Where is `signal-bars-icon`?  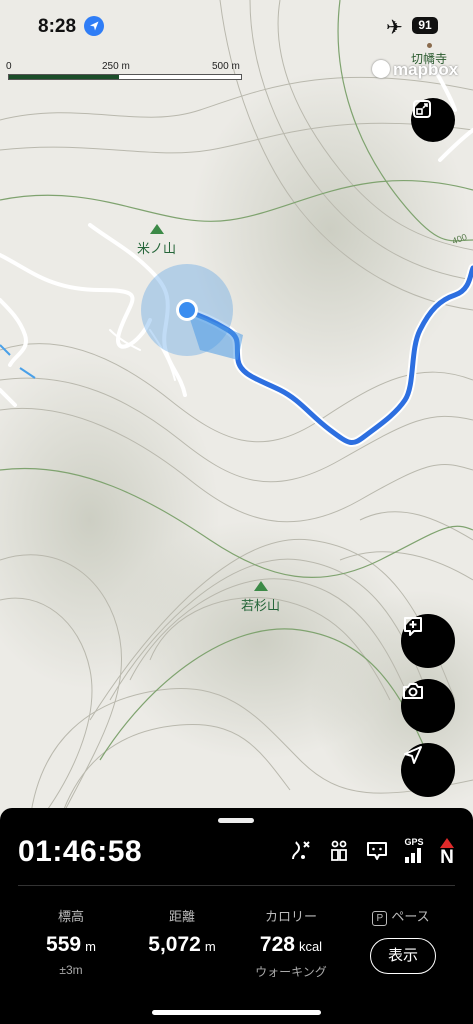
signal-bars-icon is located at coordinates (413, 855).